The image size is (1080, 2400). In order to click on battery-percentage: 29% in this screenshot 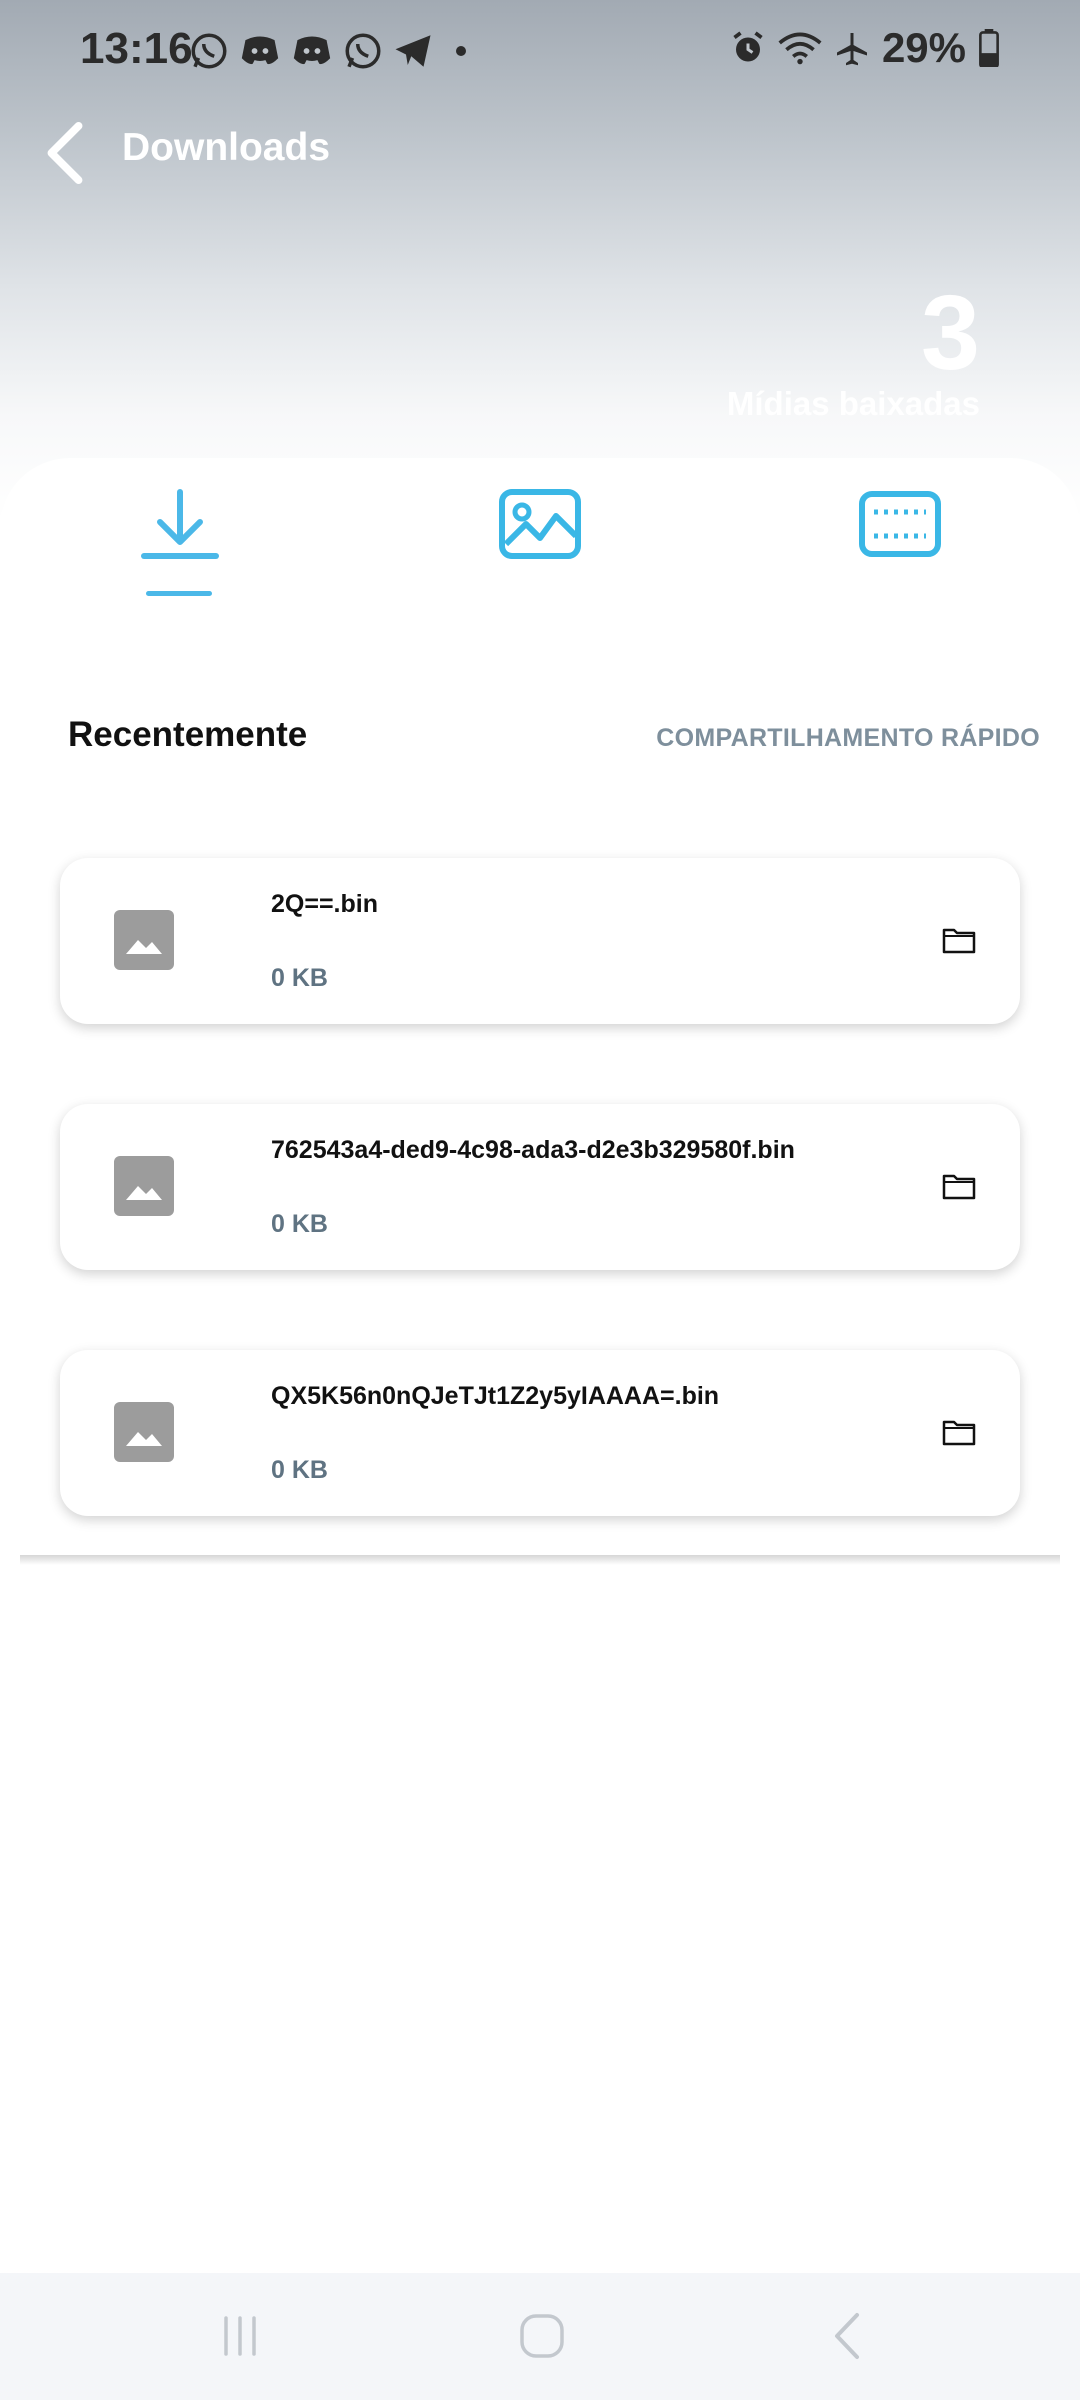, I will do `click(923, 47)`.